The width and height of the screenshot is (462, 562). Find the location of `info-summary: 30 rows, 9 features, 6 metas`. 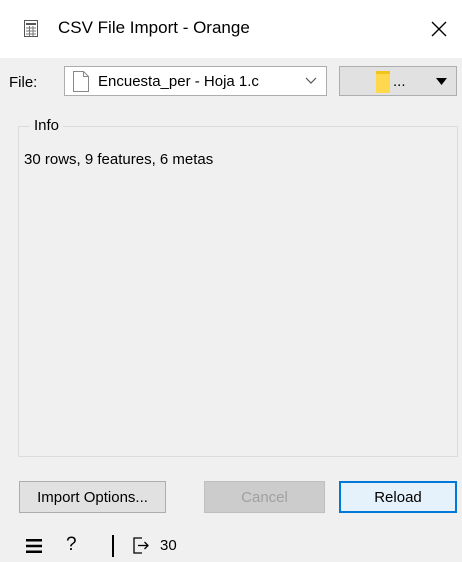

info-summary: 30 rows, 9 features, 6 metas is located at coordinates (119, 159).